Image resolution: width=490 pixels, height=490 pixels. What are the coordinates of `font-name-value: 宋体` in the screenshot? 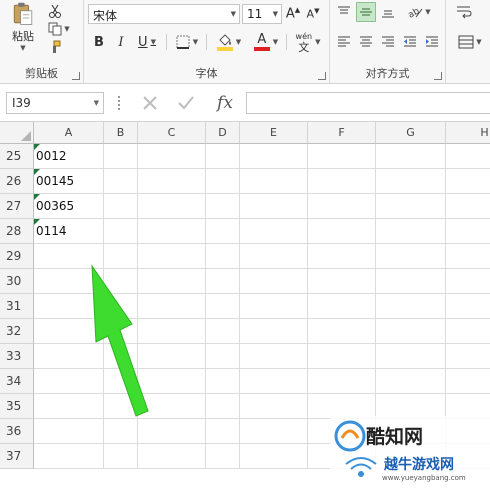 It's located at (105, 16).